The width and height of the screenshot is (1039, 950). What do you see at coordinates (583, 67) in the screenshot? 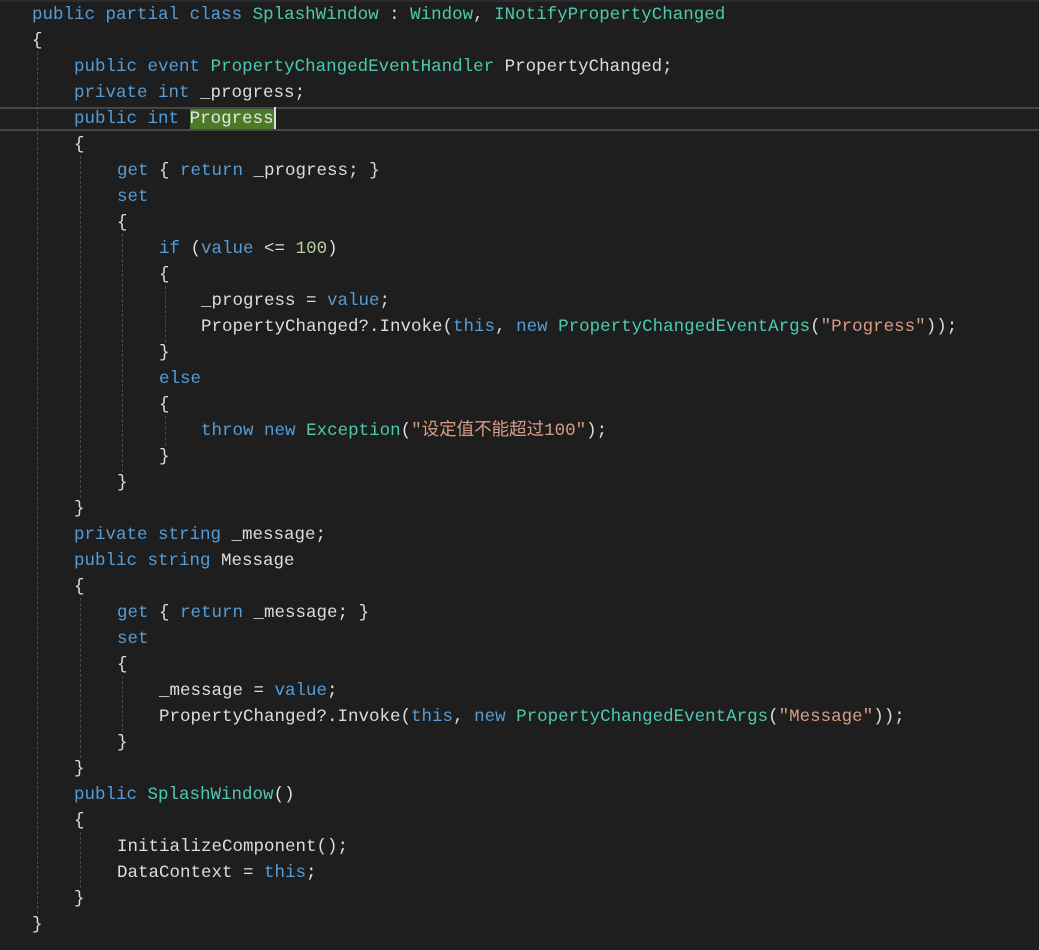
I see `code-token: PropertyChanged;` at bounding box center [583, 67].